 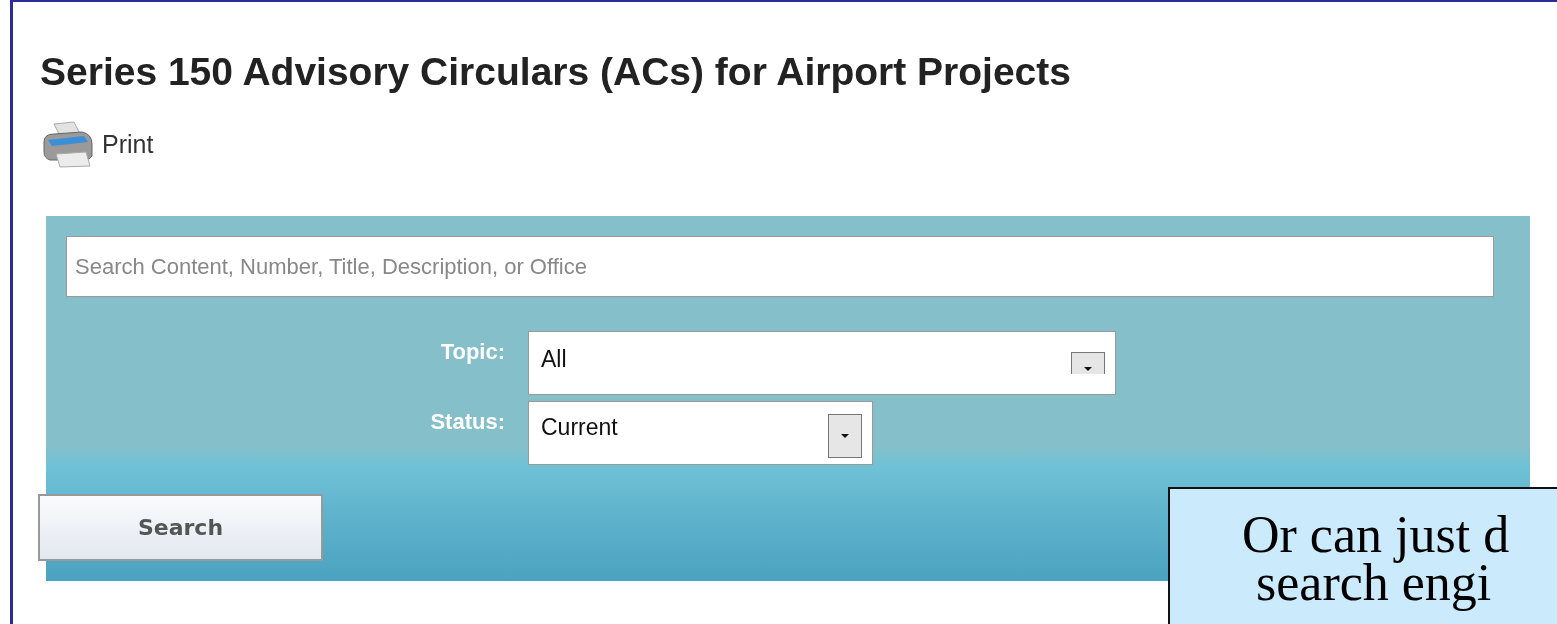 I want to click on dropdown: All, so click(x=822, y=363).